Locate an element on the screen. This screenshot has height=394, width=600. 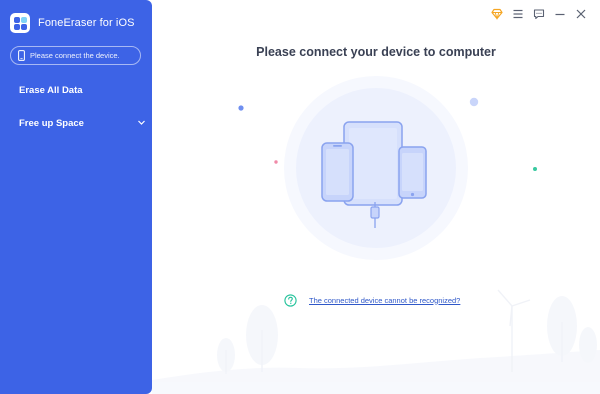
device-status-text: Please connect the device. is located at coordinates (75, 55).